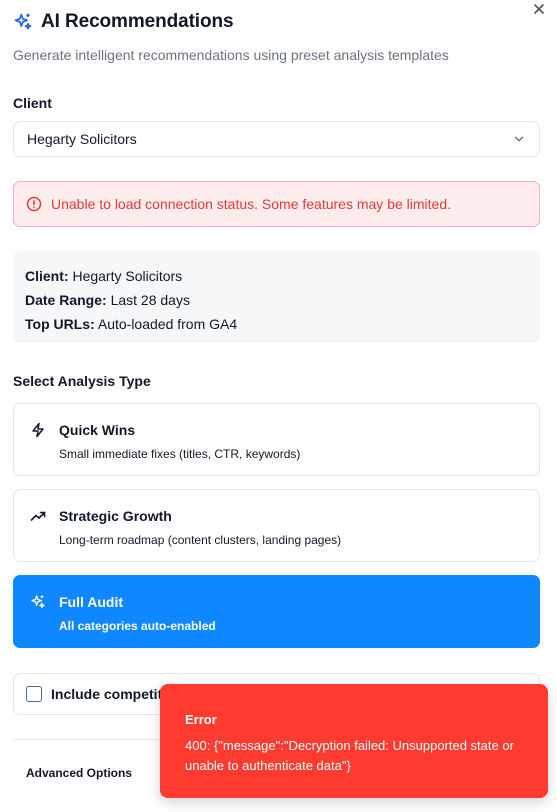 The height and width of the screenshot is (812, 557). Describe the element at coordinates (201, 719) in the screenshot. I see `toast-title: Error` at that location.